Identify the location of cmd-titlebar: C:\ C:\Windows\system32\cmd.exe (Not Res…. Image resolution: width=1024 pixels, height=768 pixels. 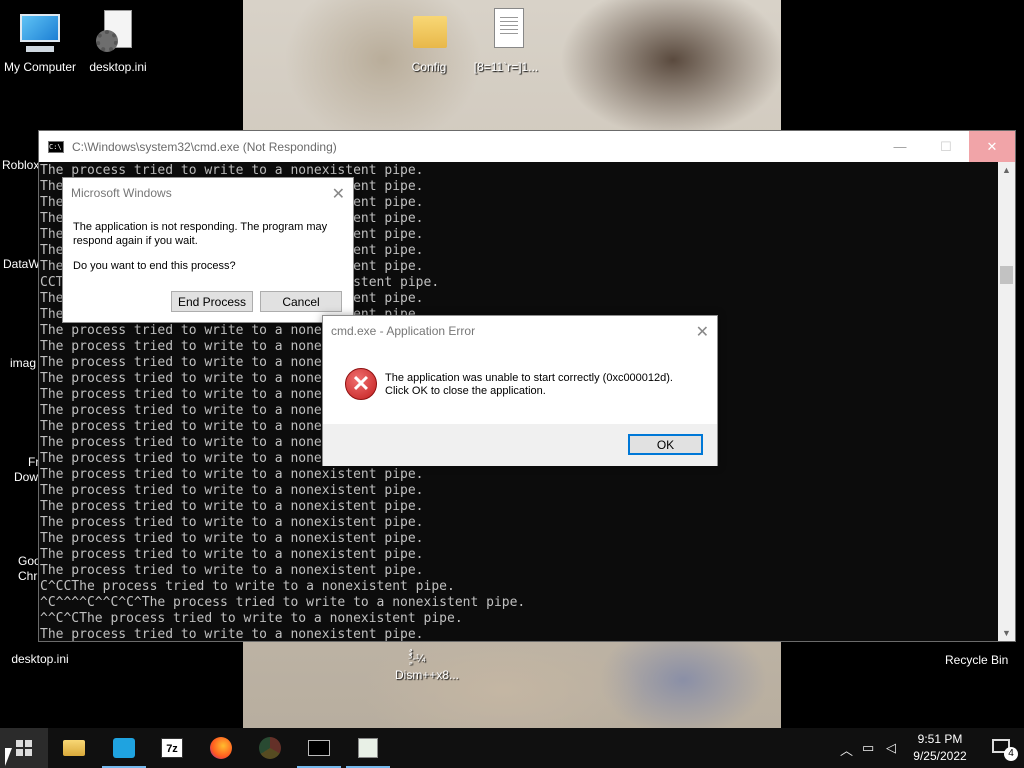
(527, 146).